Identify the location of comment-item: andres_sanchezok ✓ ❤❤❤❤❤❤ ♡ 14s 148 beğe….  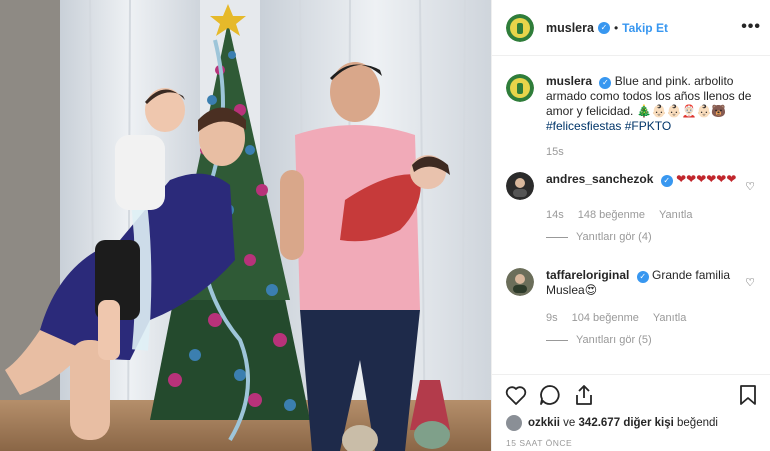
(633, 207).